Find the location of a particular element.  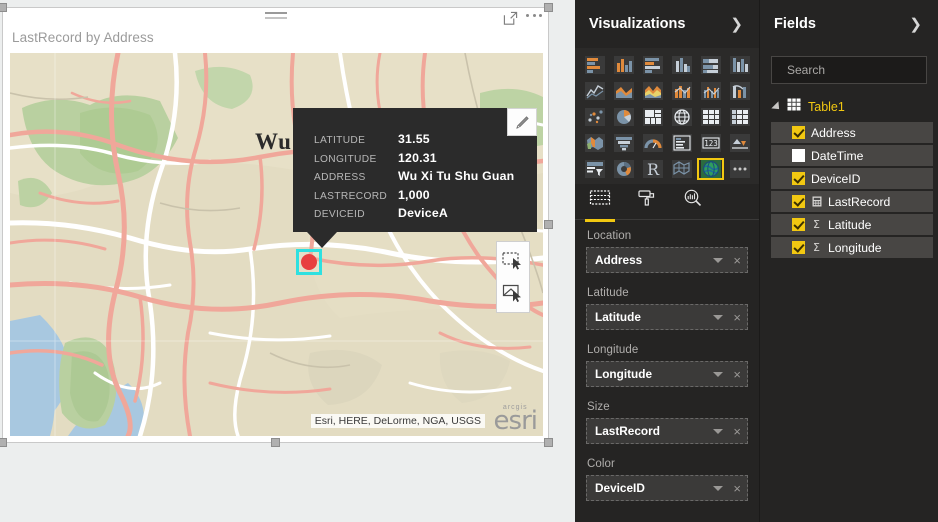

multi-row-card-icon is located at coordinates (681, 143).